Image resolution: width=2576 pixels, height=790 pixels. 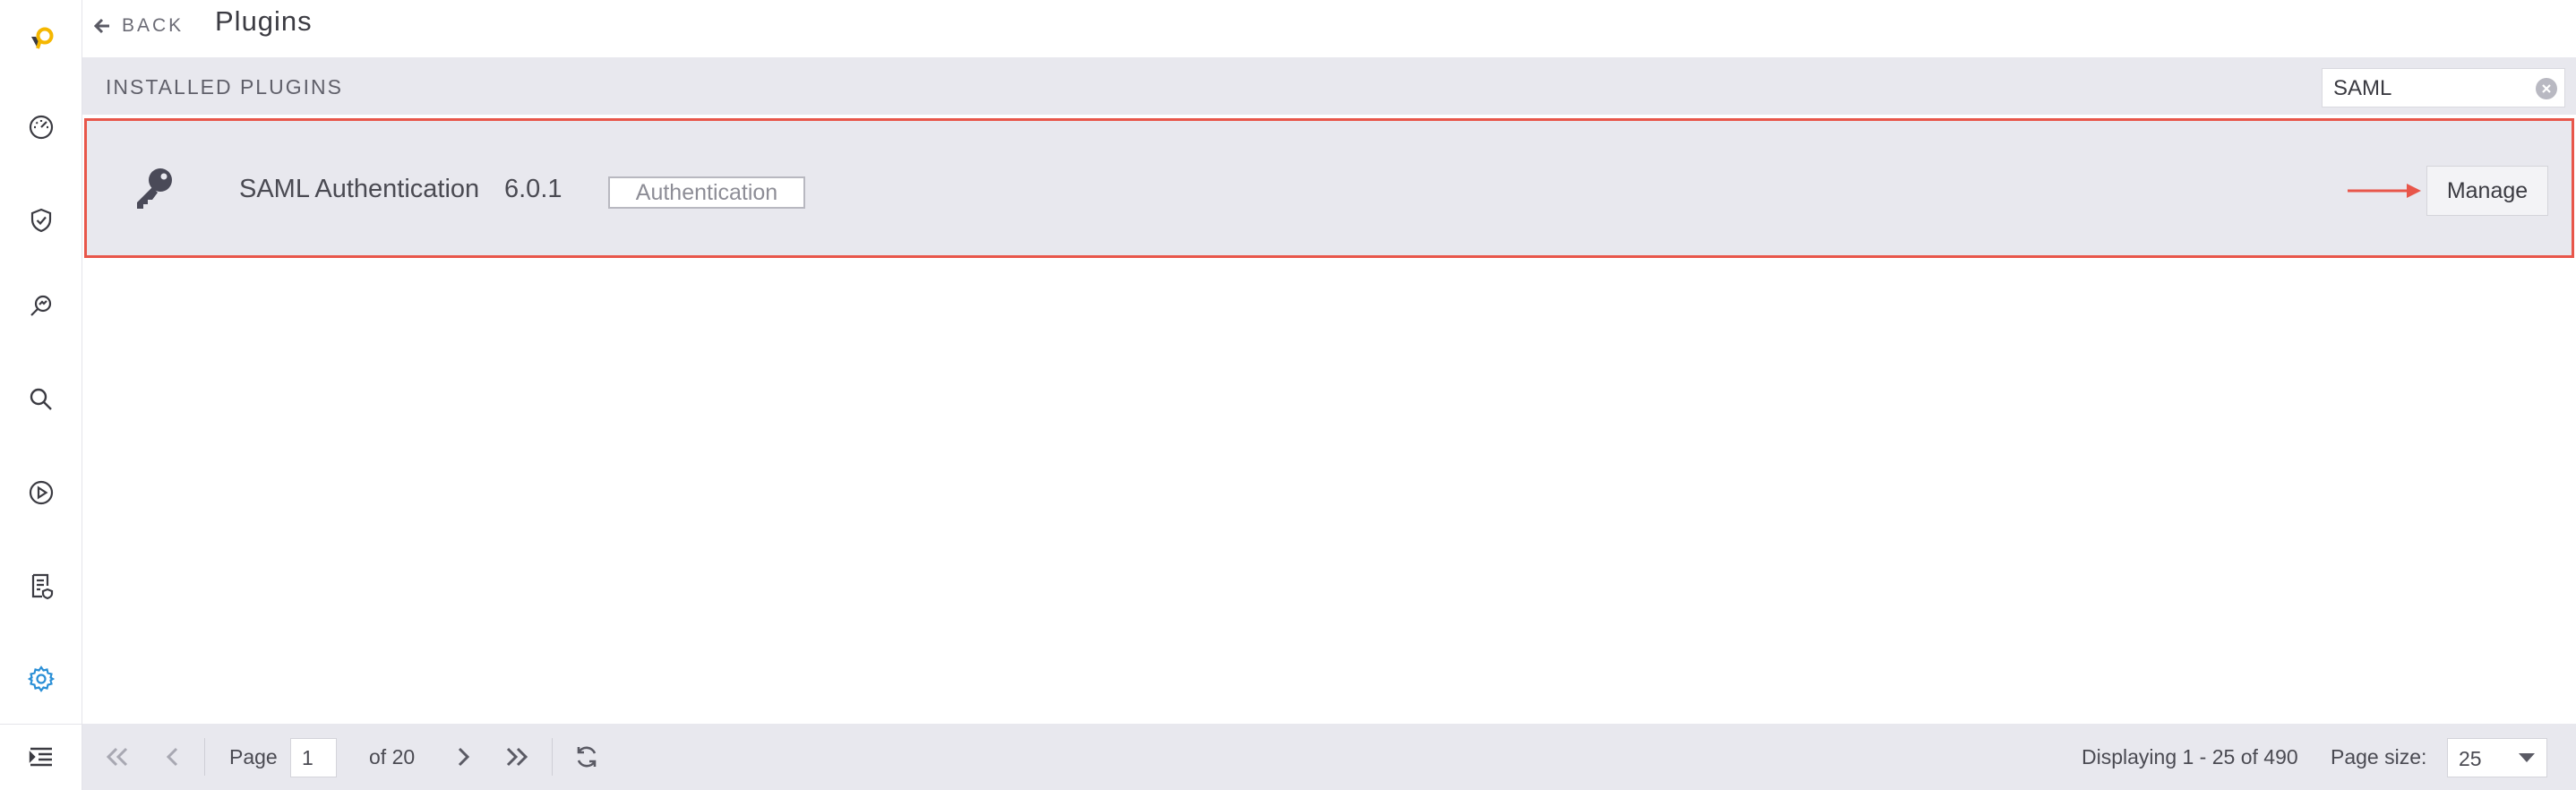 I want to click on sidebar, so click(x=41, y=395).